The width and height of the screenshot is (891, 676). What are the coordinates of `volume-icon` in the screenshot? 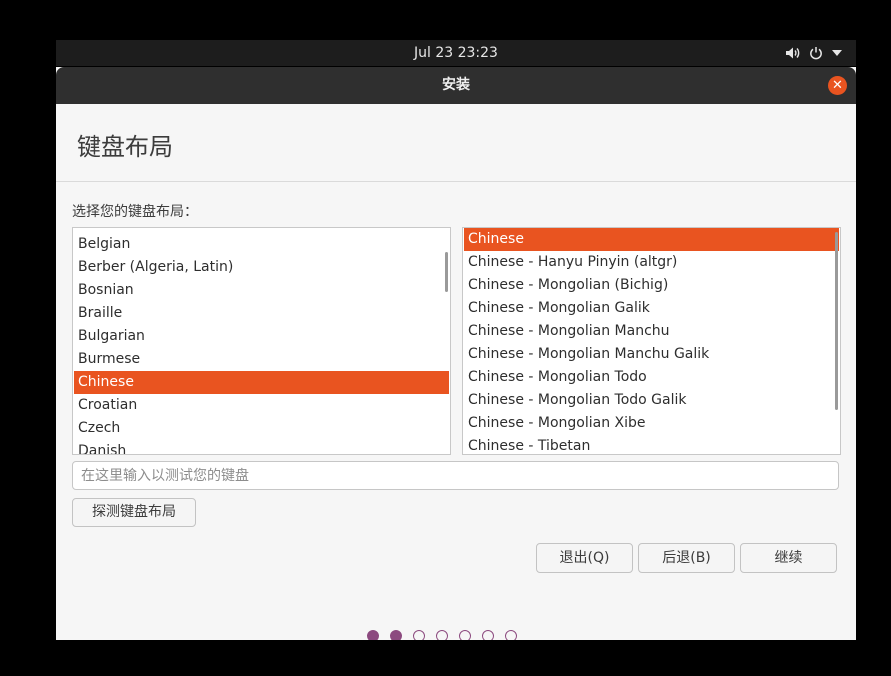 It's located at (792, 53).